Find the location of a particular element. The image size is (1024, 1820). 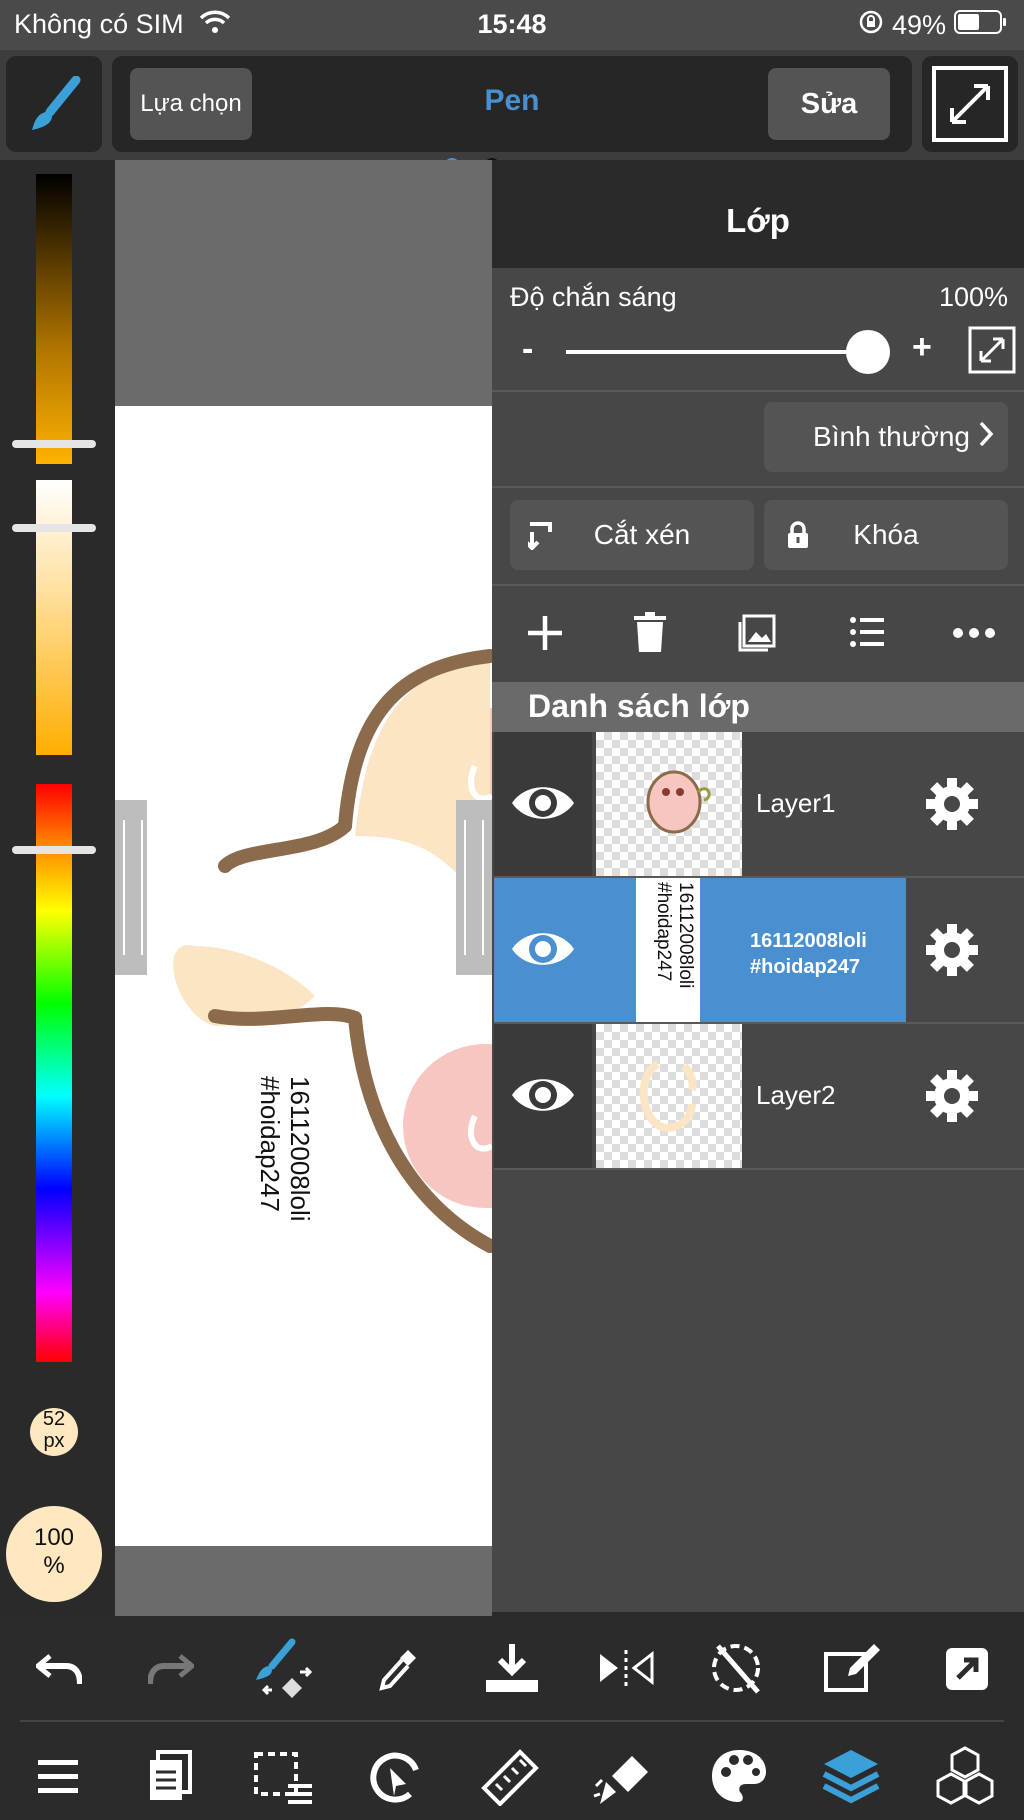

opacity-slider-thumb is located at coordinates (868, 352).